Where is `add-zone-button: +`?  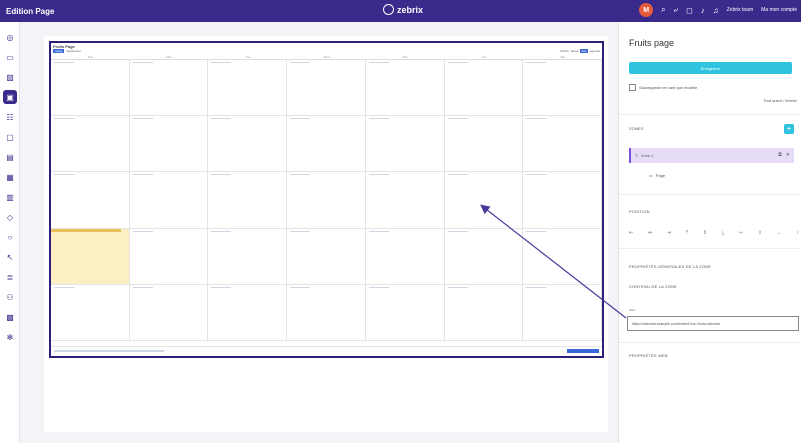 add-zone-button: + is located at coordinates (789, 129).